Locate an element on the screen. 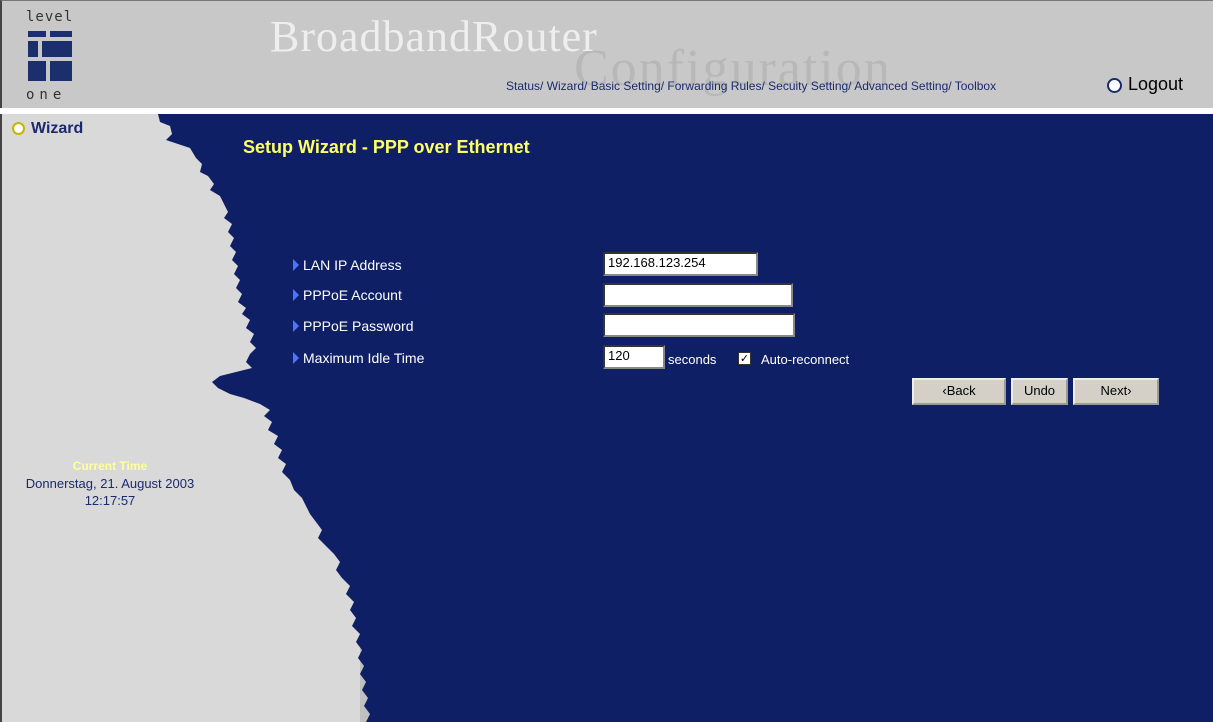 This screenshot has width=1213, height=722. pppoe-password-input is located at coordinates (699, 325).